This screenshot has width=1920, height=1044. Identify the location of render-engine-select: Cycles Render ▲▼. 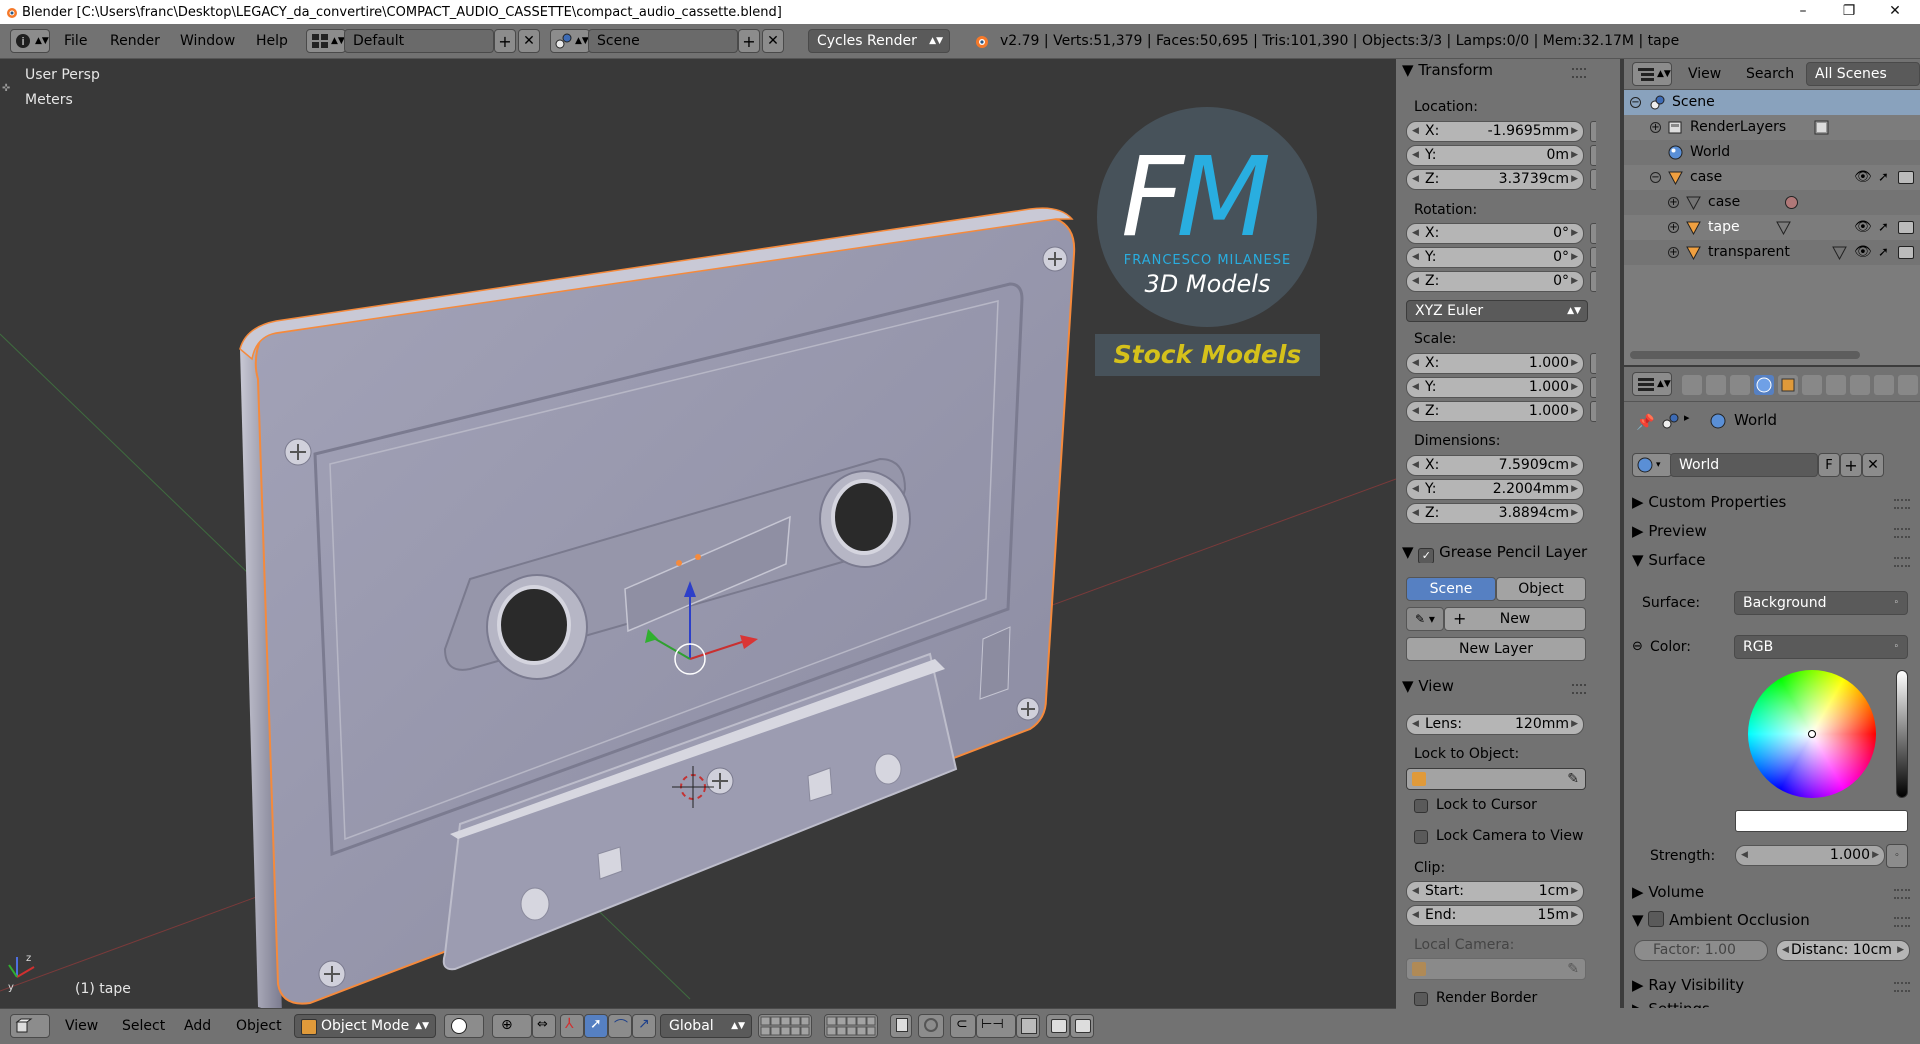
(879, 41).